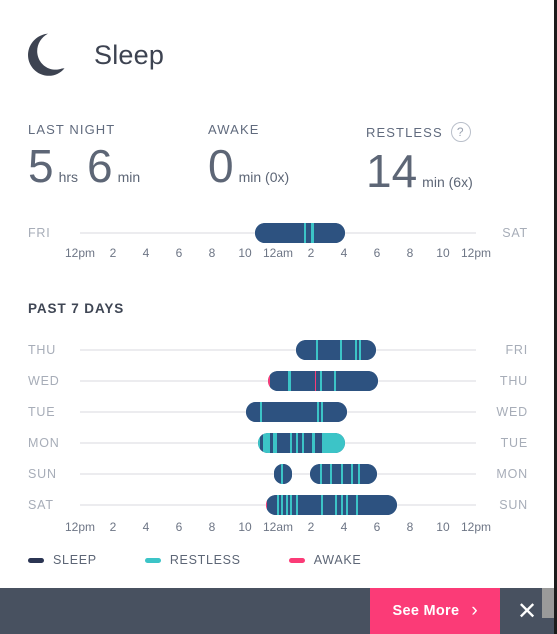 The height and width of the screenshot is (634, 557). I want to click on scrollbar-thumb, so click(548, 603).